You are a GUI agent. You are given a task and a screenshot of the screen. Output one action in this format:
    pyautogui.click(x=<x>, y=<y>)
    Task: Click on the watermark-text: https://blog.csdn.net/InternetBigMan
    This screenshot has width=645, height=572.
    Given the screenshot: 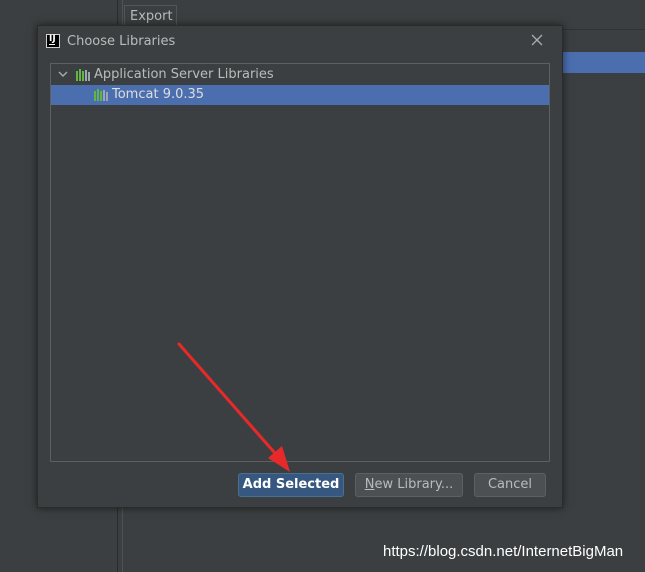 What is the action you would take?
    pyautogui.click(x=503, y=551)
    